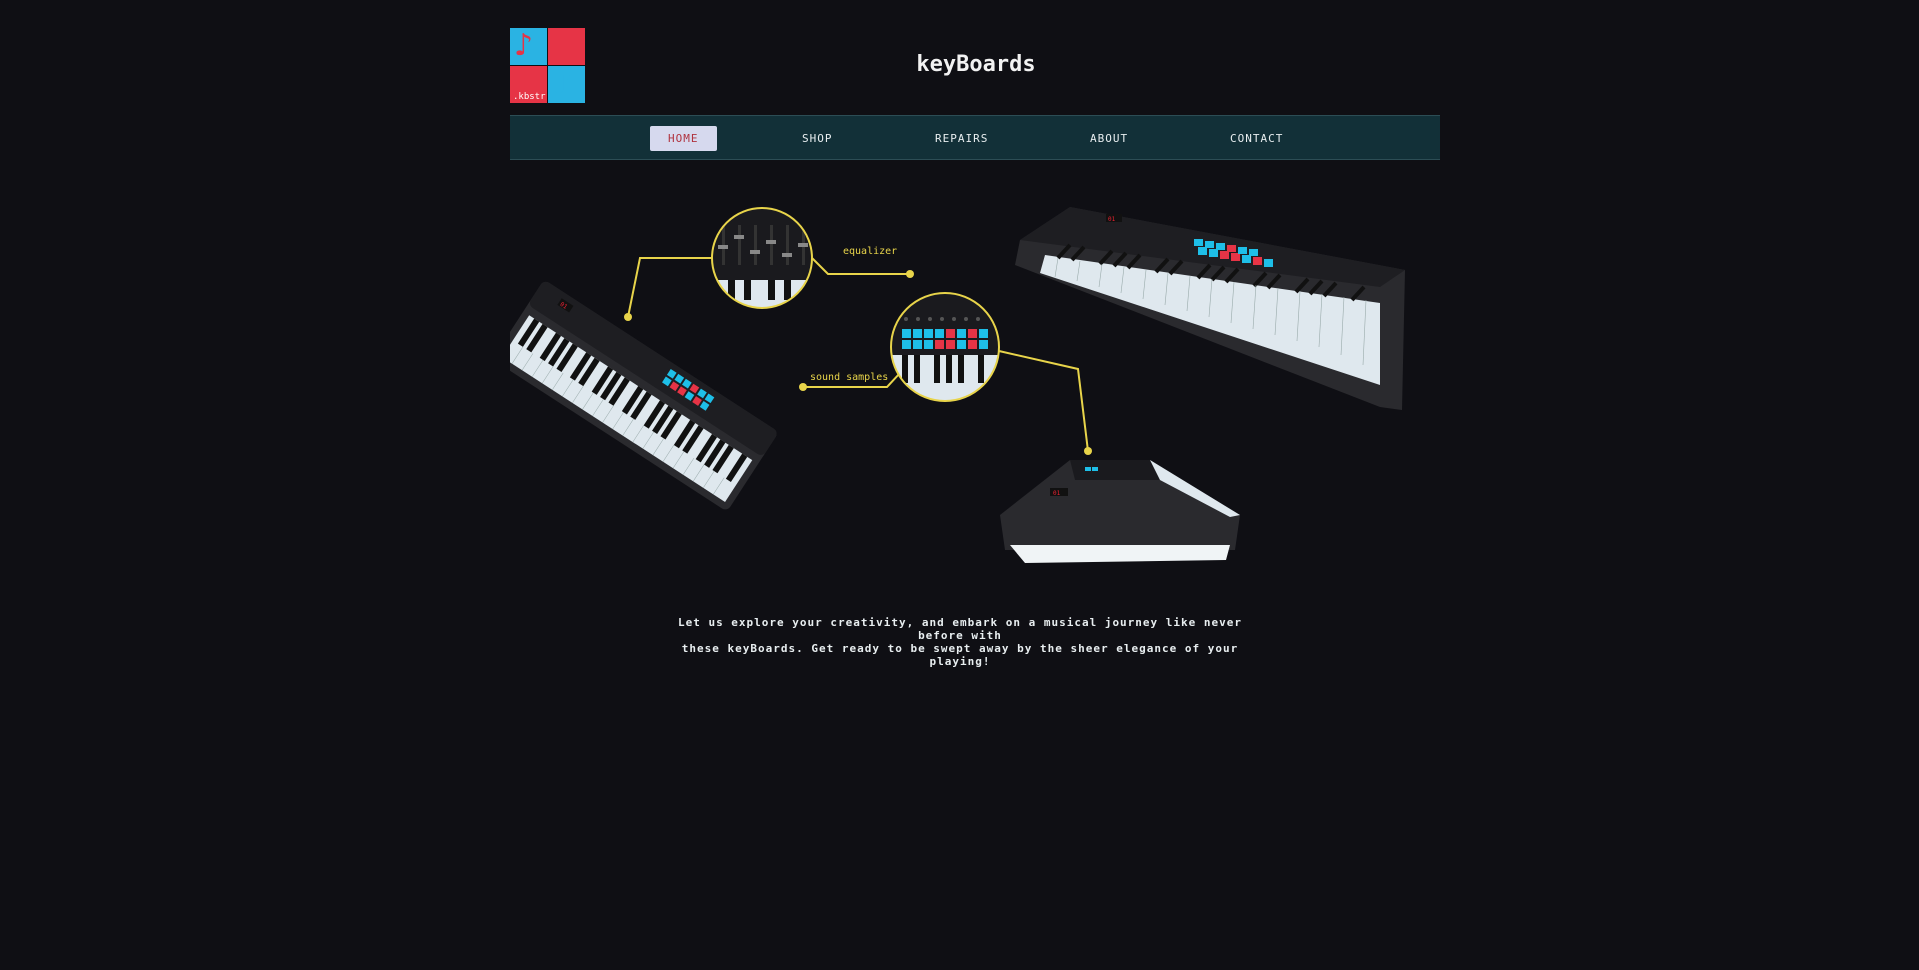 Image resolution: width=1919 pixels, height=970 pixels. What do you see at coordinates (1109, 138) in the screenshot?
I see `nav-about: ABOUT` at bounding box center [1109, 138].